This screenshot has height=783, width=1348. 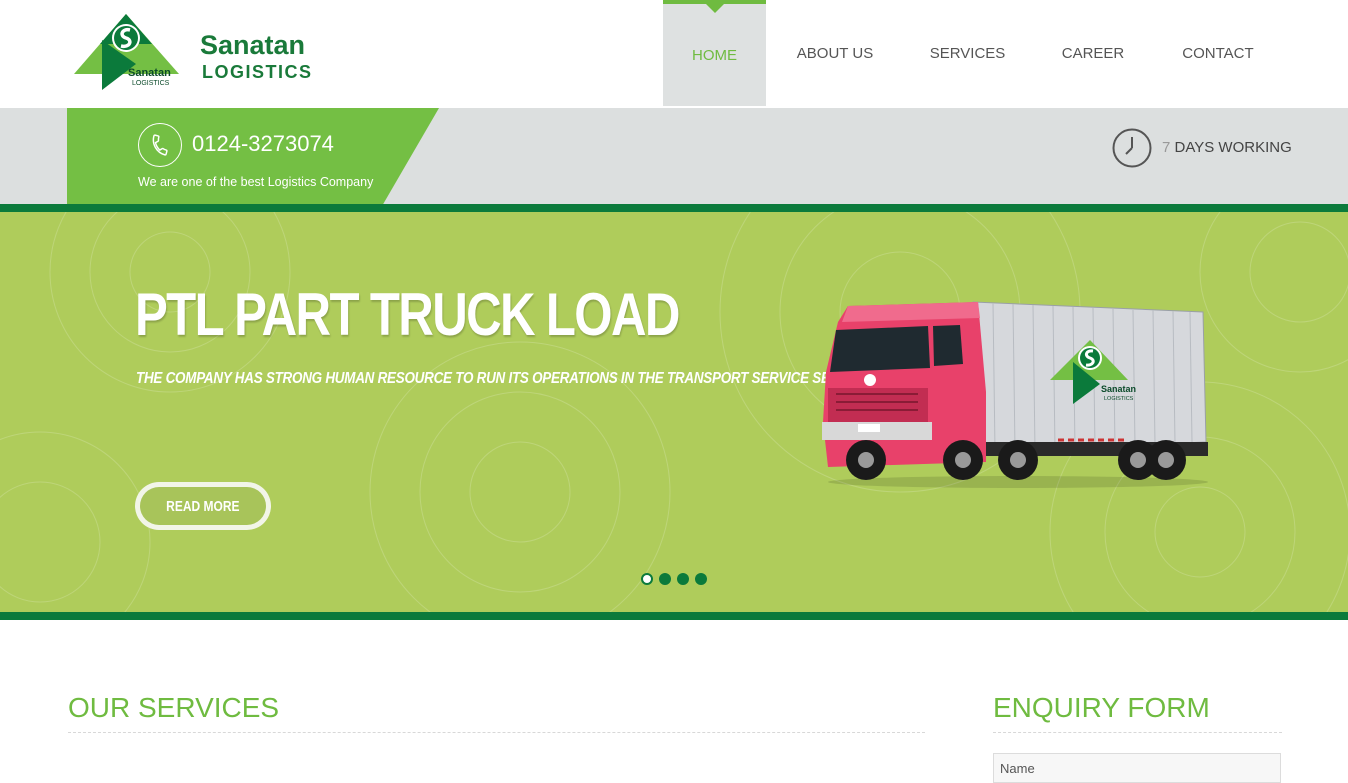 What do you see at coordinates (835, 53) in the screenshot?
I see `nav-about-us: ABOUT US` at bounding box center [835, 53].